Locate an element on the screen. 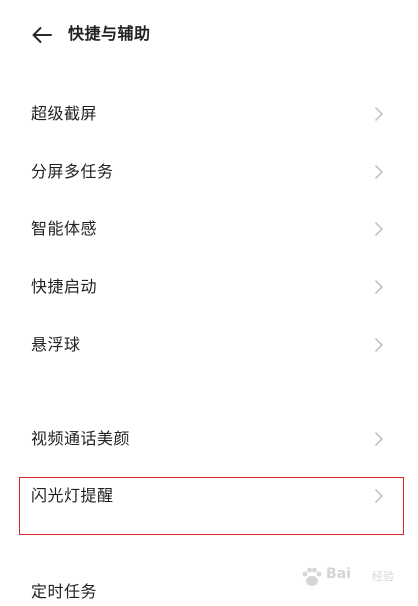 This screenshot has height=606, width=418. header-bar: 快捷与辅助 is located at coordinates (209, 35).